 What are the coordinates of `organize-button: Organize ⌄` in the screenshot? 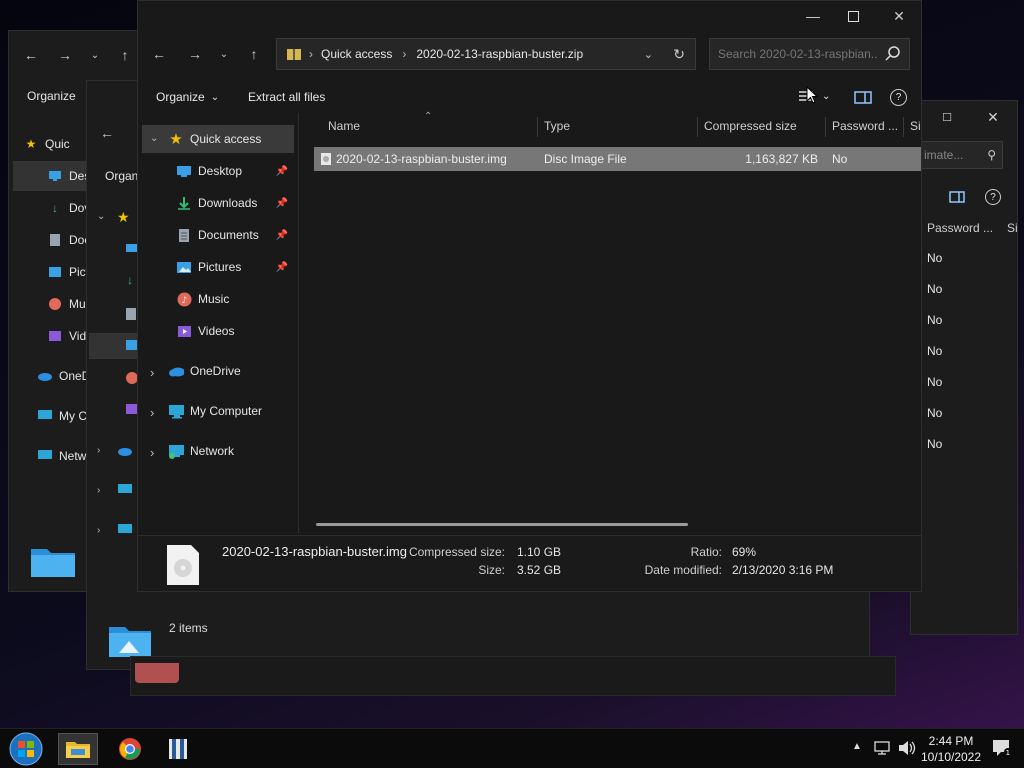 It's located at (187, 97).